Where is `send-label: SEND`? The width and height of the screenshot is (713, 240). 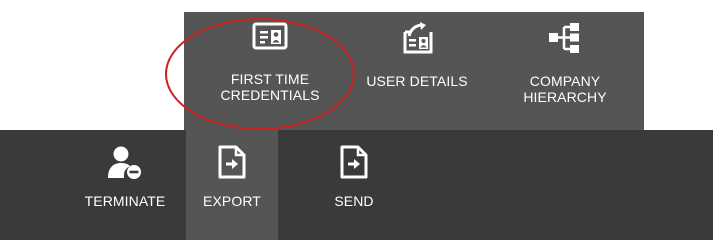 send-label: SEND is located at coordinates (354, 201).